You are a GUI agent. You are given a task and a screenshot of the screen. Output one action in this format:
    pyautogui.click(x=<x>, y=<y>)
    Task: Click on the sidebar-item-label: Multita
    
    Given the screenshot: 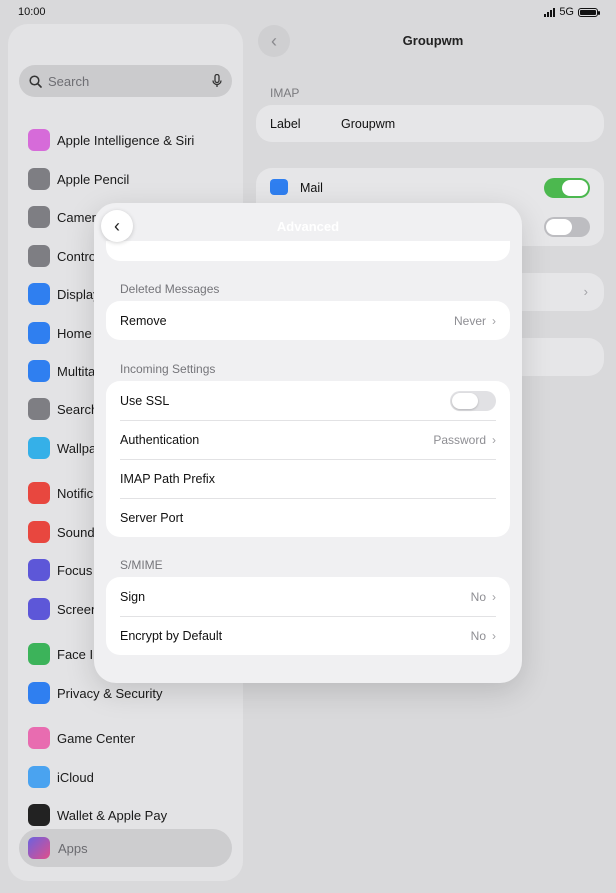 What is the action you would take?
    pyautogui.click(x=76, y=371)
    